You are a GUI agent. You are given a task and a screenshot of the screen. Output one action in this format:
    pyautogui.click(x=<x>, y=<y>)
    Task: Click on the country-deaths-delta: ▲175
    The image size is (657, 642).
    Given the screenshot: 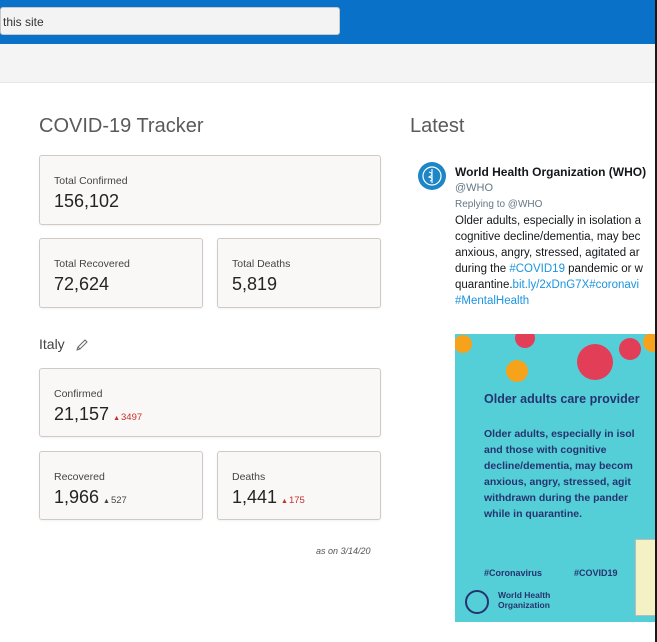 What is the action you would take?
    pyautogui.click(x=293, y=500)
    